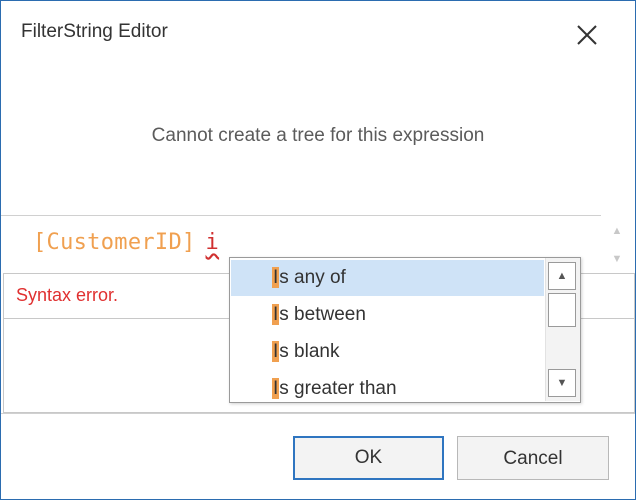 Image resolution: width=636 pixels, height=500 pixels. I want to click on autocomplete-item-label: s any of, so click(312, 277).